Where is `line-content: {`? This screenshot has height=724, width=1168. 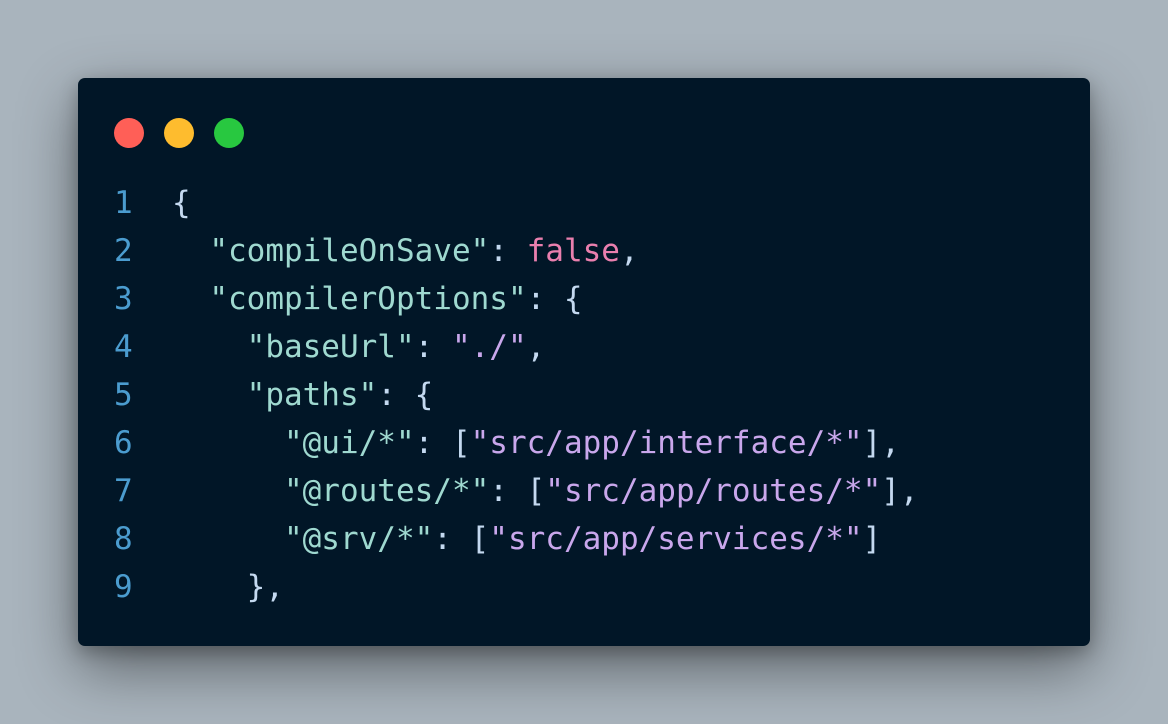
line-content: { is located at coordinates (181, 203).